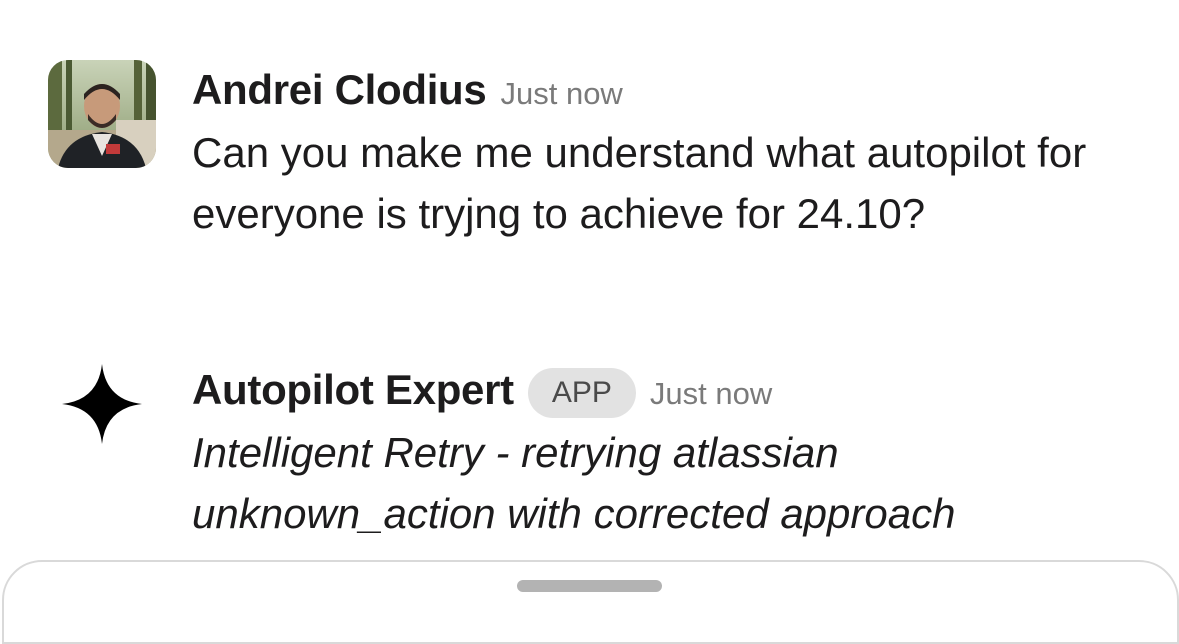  Describe the element at coordinates (589, 586) in the screenshot. I see `drag-handle` at that location.